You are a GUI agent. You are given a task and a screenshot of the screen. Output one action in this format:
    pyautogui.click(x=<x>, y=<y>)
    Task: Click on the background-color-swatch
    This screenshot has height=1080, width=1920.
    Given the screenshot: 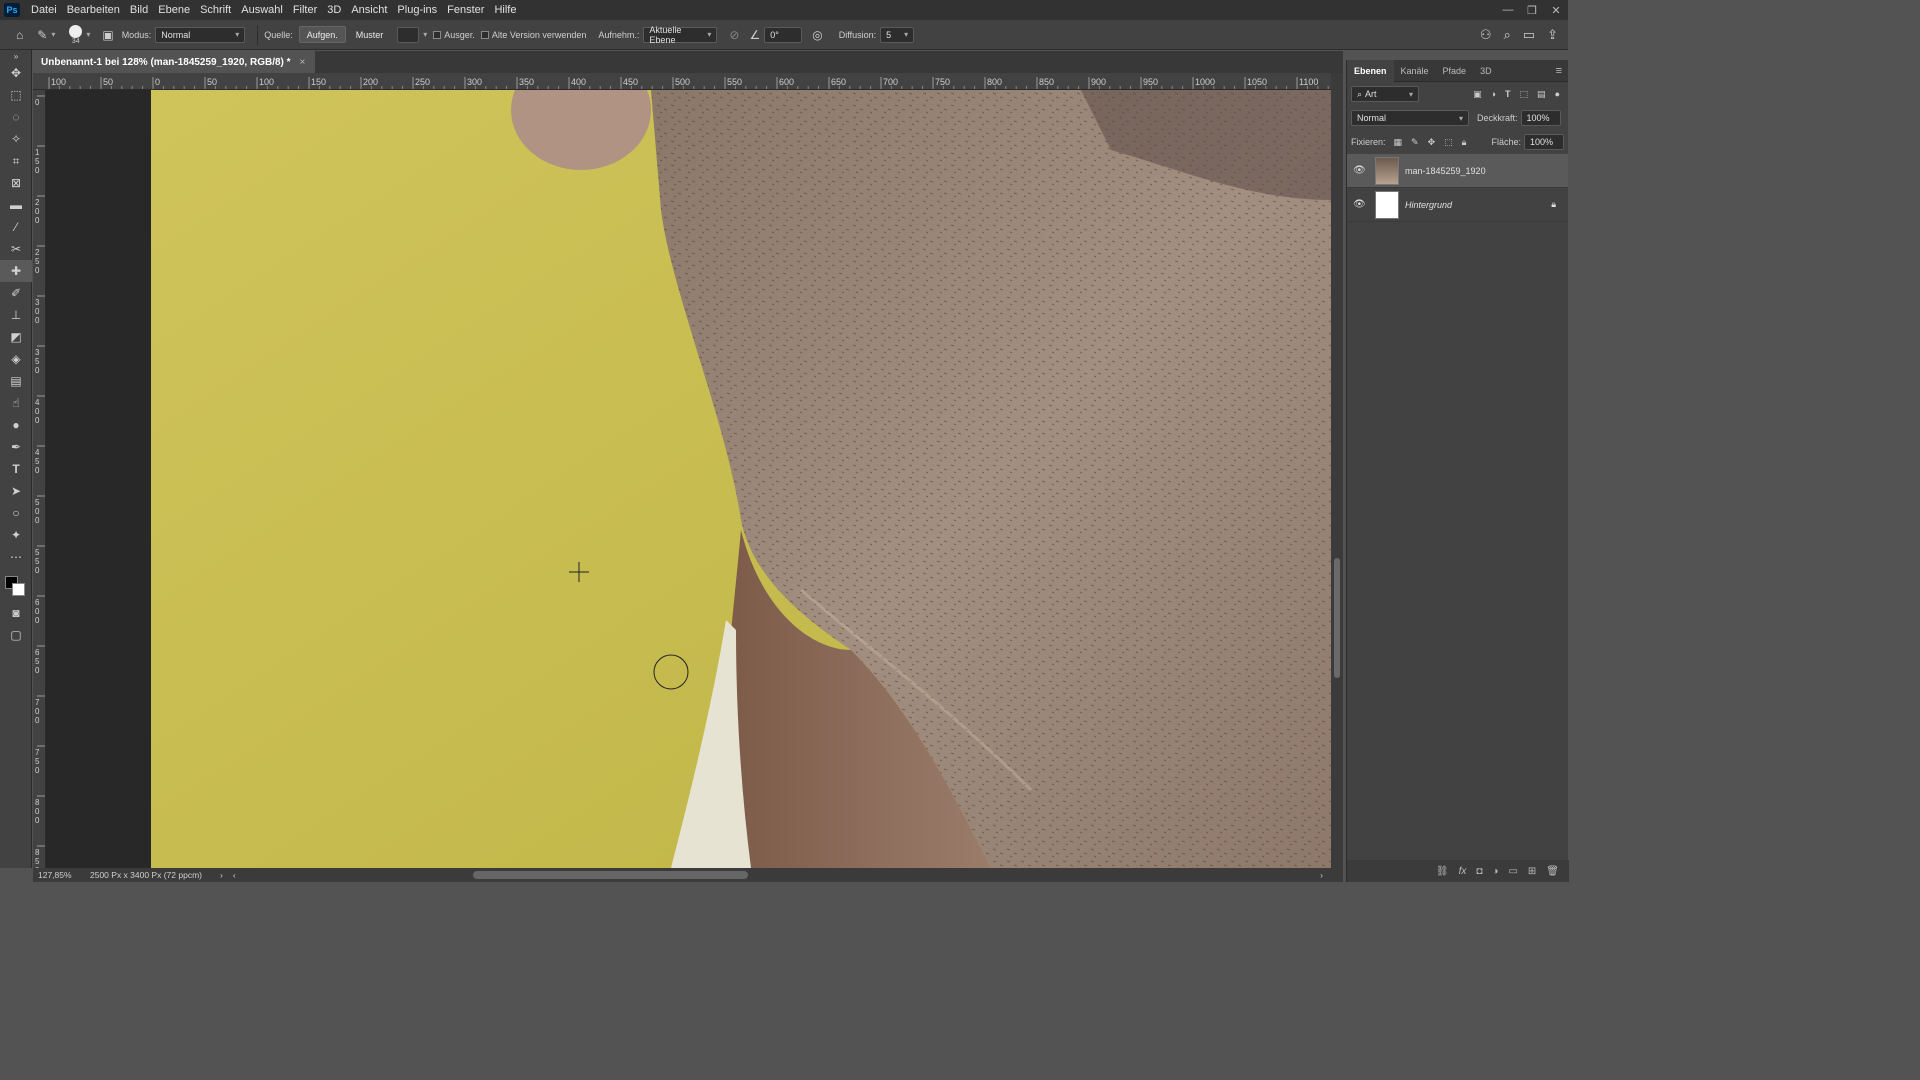 What is the action you would take?
    pyautogui.click(x=18, y=589)
    